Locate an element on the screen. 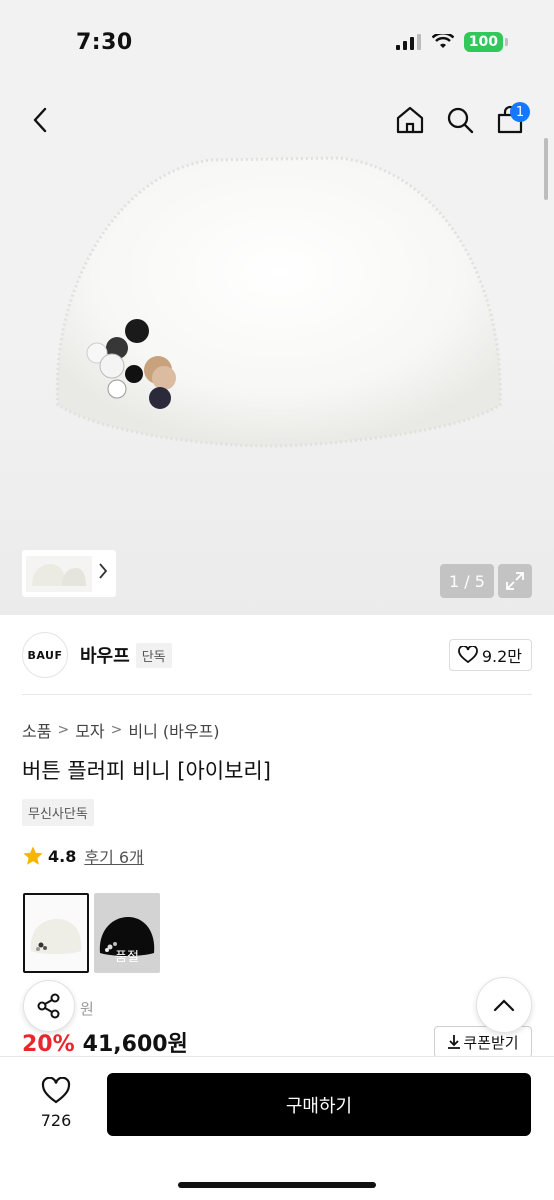  thumbnail-strip is located at coordinates (69, 573).